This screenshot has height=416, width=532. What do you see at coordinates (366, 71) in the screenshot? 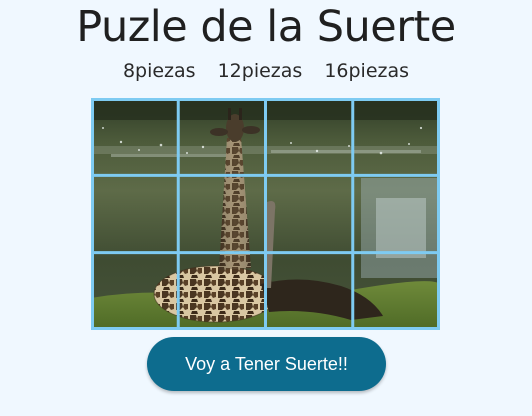
I see `option-16-pieces: 16piezas` at bounding box center [366, 71].